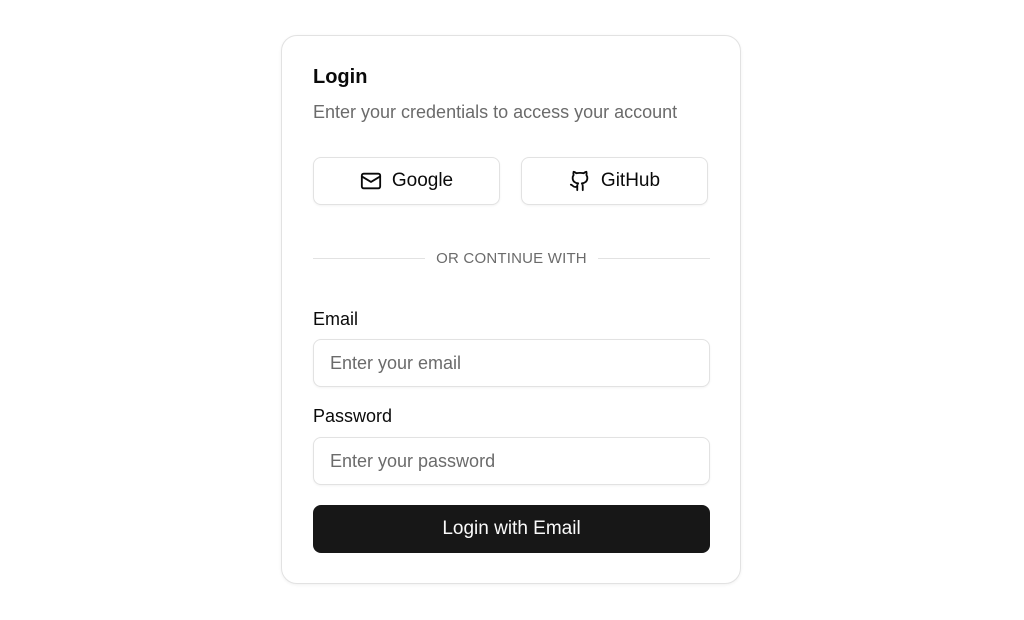 This screenshot has width=1024, height=620. What do you see at coordinates (369, 258) in the screenshot?
I see `divider-line-left` at bounding box center [369, 258].